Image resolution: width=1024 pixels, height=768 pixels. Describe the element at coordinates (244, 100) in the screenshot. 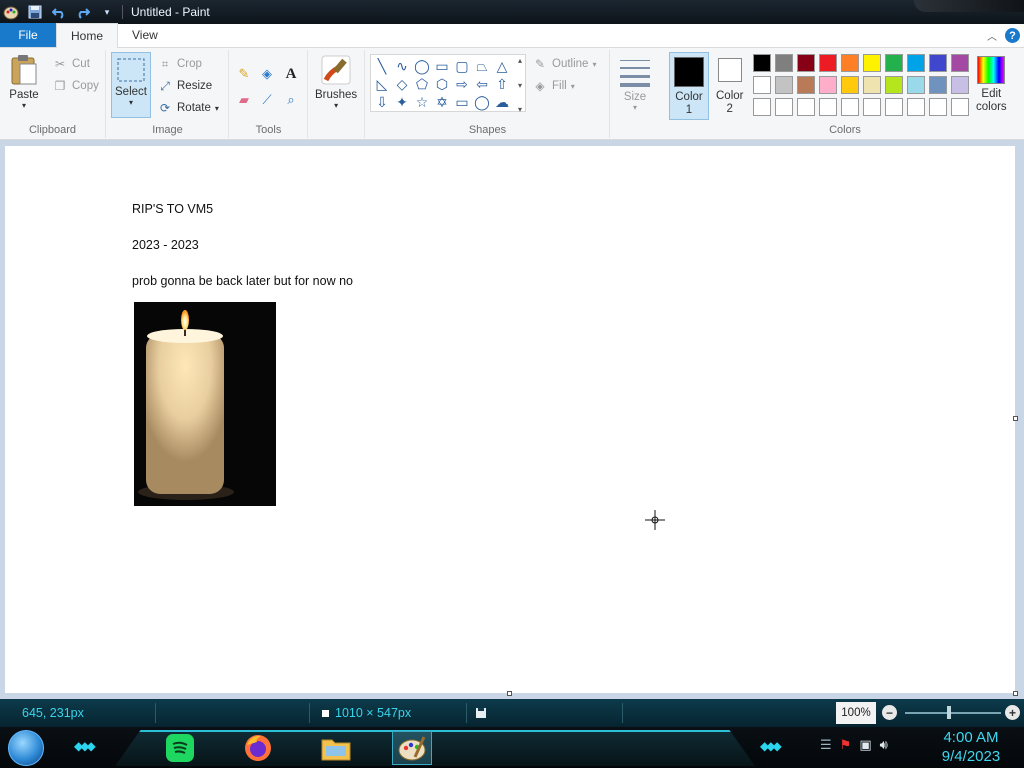

I see `eraser-icon: ▰` at that location.